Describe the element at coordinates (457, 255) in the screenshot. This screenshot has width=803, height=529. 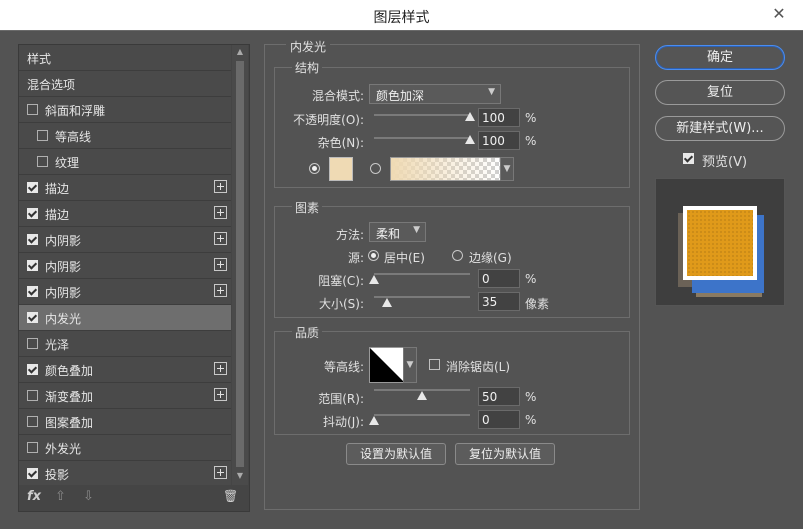
I see `source-edge-radio` at that location.